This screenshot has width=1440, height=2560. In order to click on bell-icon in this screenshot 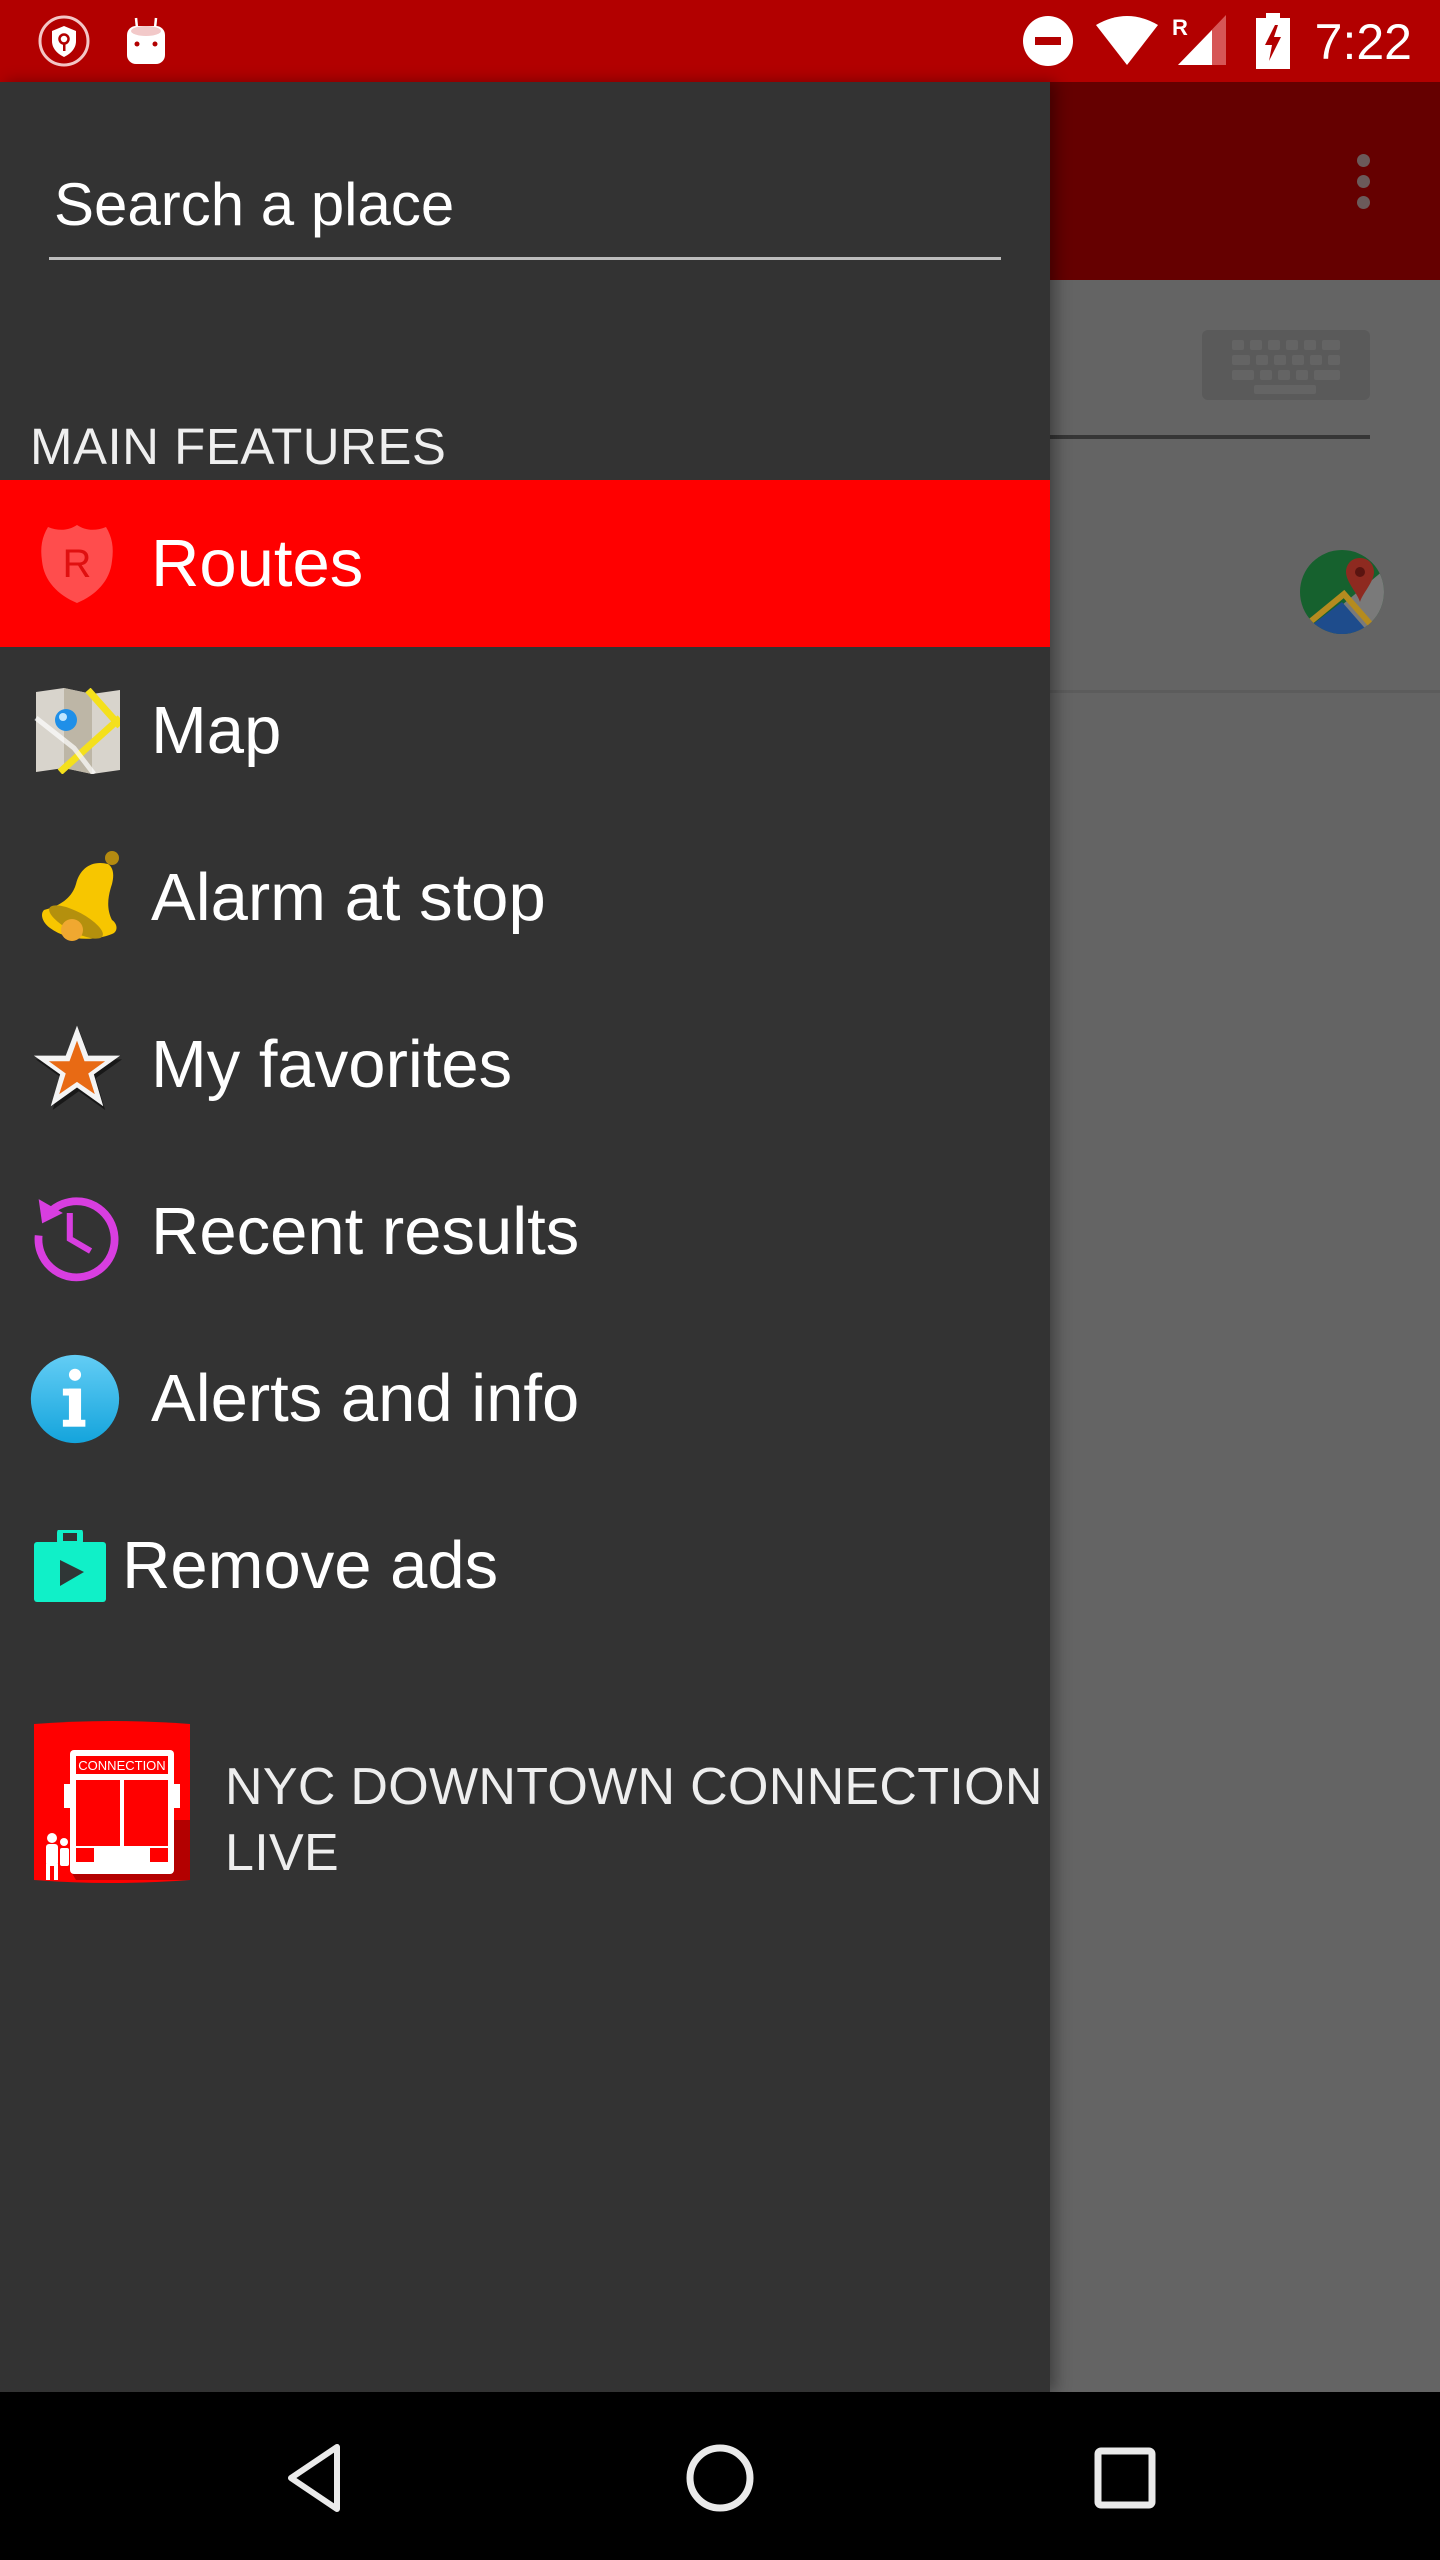, I will do `click(77, 898)`.